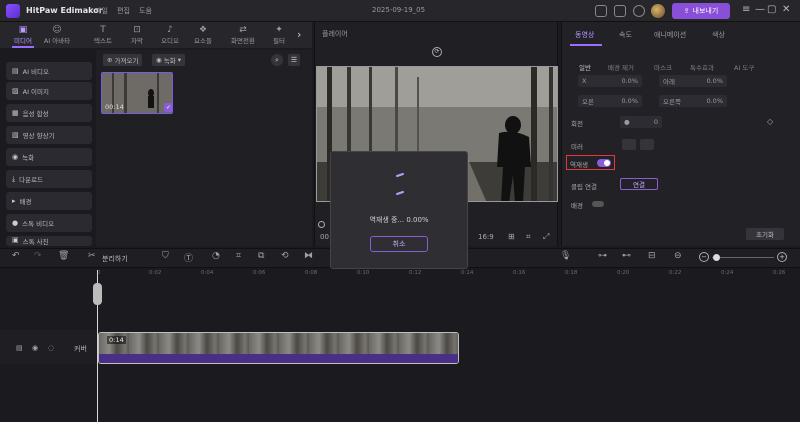 The width and height of the screenshot is (800, 422). What do you see at coordinates (620, 11) in the screenshot?
I see `feedback-icon` at bounding box center [620, 11].